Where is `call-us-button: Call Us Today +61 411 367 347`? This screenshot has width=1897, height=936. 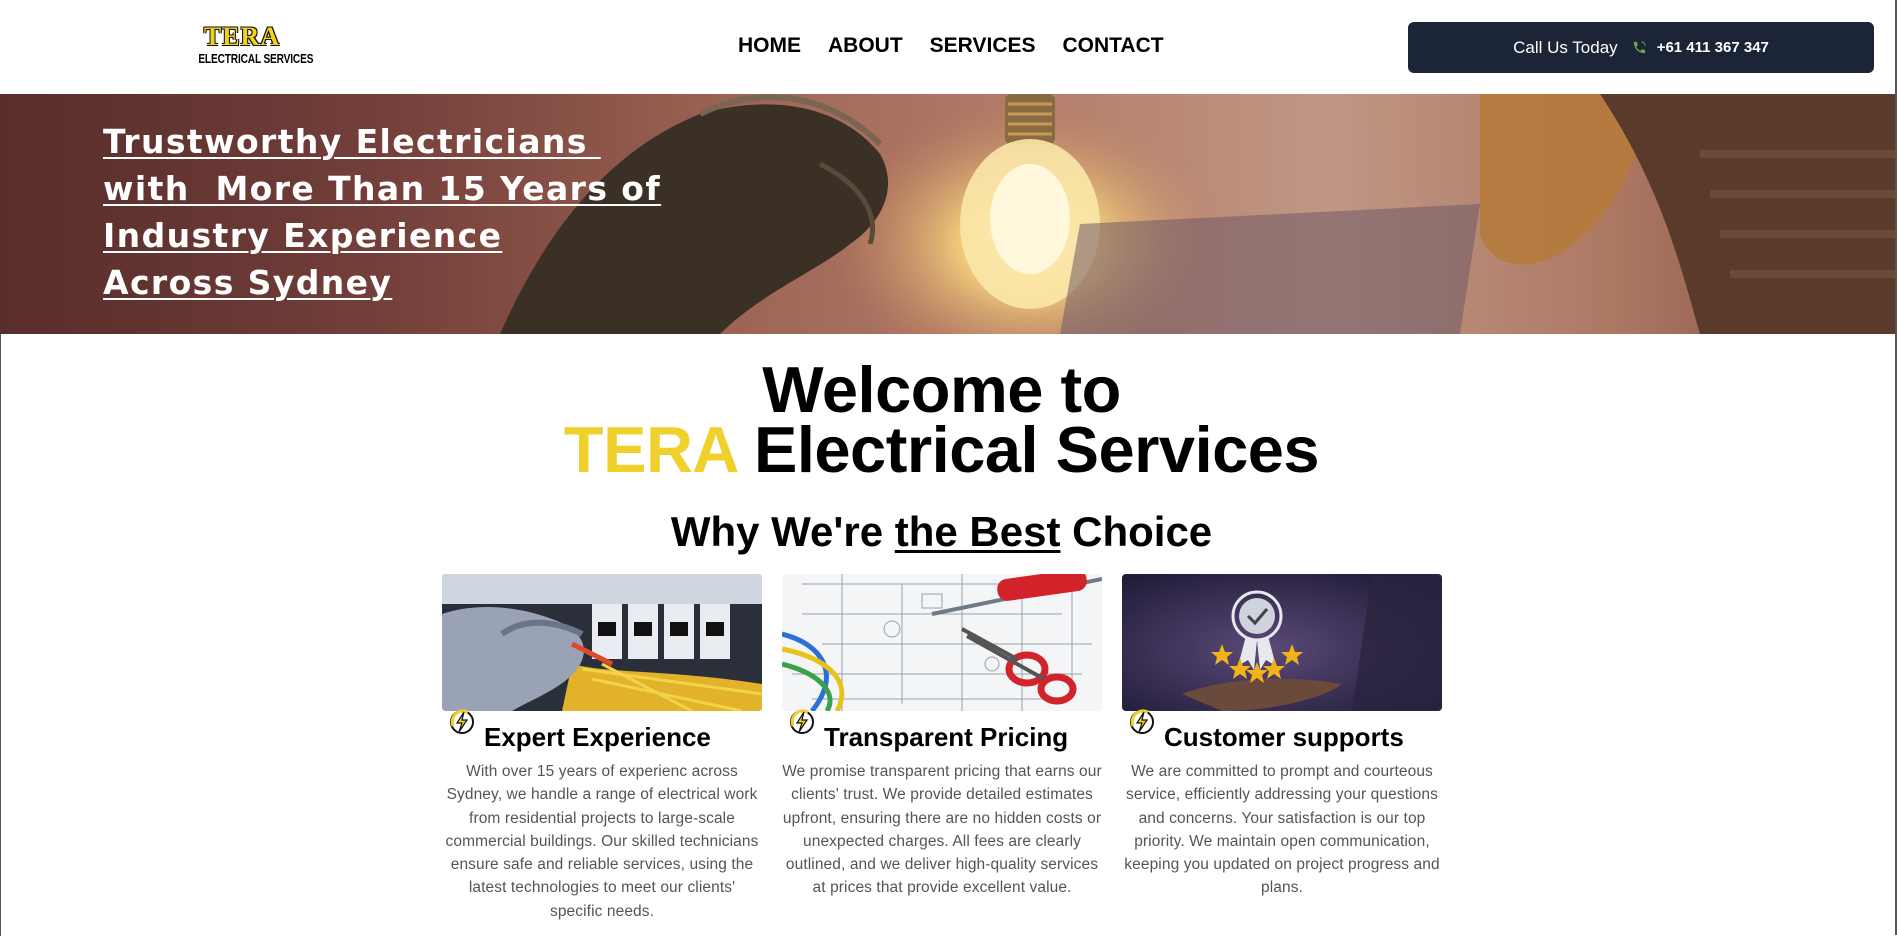 call-us-button: Call Us Today +61 411 367 347 is located at coordinates (1641, 47).